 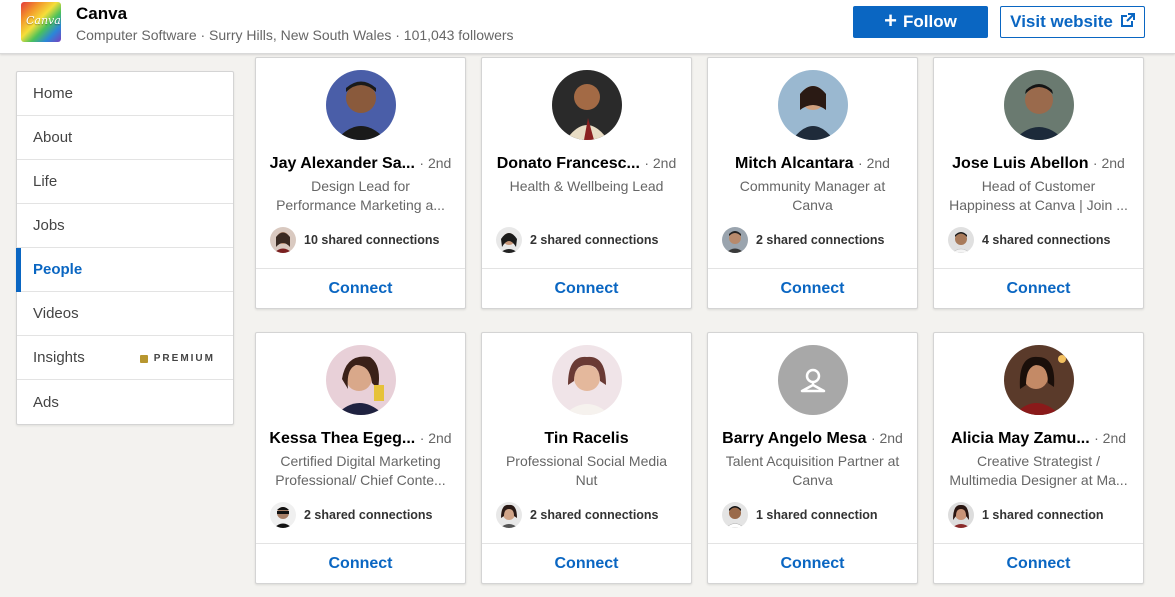 I want to click on nav-label: About, so click(x=53, y=137).